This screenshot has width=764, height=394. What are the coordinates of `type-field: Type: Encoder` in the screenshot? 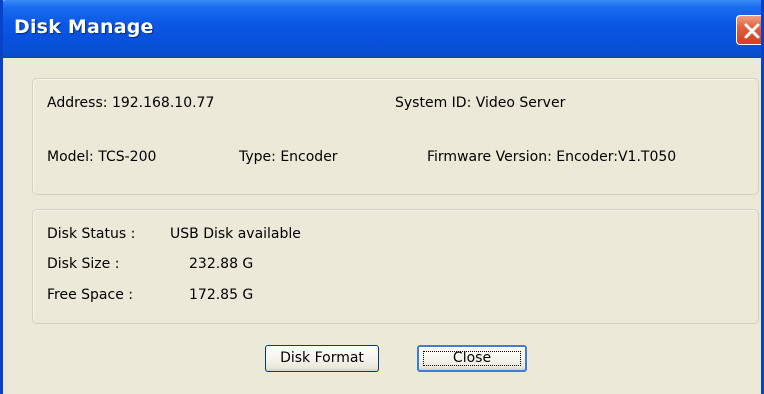 It's located at (288, 157).